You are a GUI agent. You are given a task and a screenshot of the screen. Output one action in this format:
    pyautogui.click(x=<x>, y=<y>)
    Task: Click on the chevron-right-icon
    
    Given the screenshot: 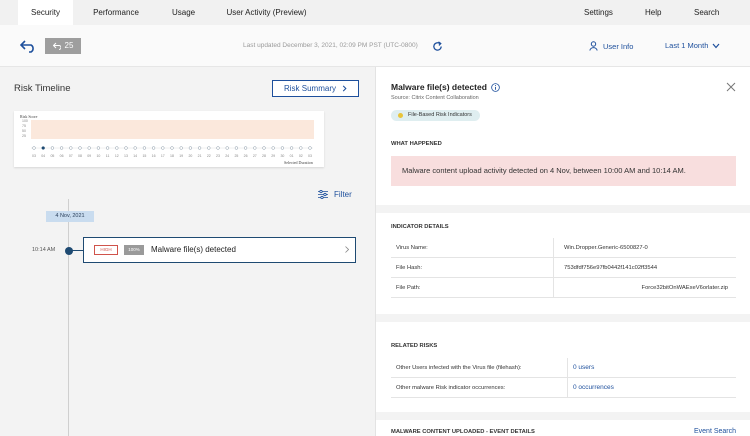 What is the action you would take?
    pyautogui.click(x=344, y=88)
    